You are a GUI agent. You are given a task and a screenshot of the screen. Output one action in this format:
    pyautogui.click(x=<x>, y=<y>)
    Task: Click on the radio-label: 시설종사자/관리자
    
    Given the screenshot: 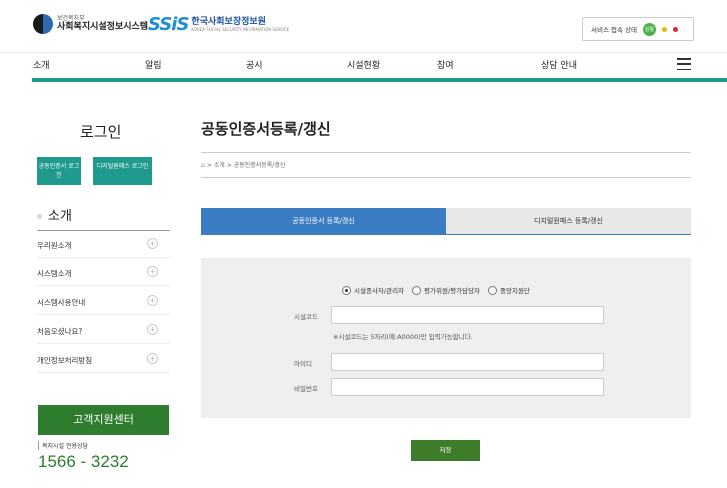 What is the action you would take?
    pyautogui.click(x=379, y=291)
    